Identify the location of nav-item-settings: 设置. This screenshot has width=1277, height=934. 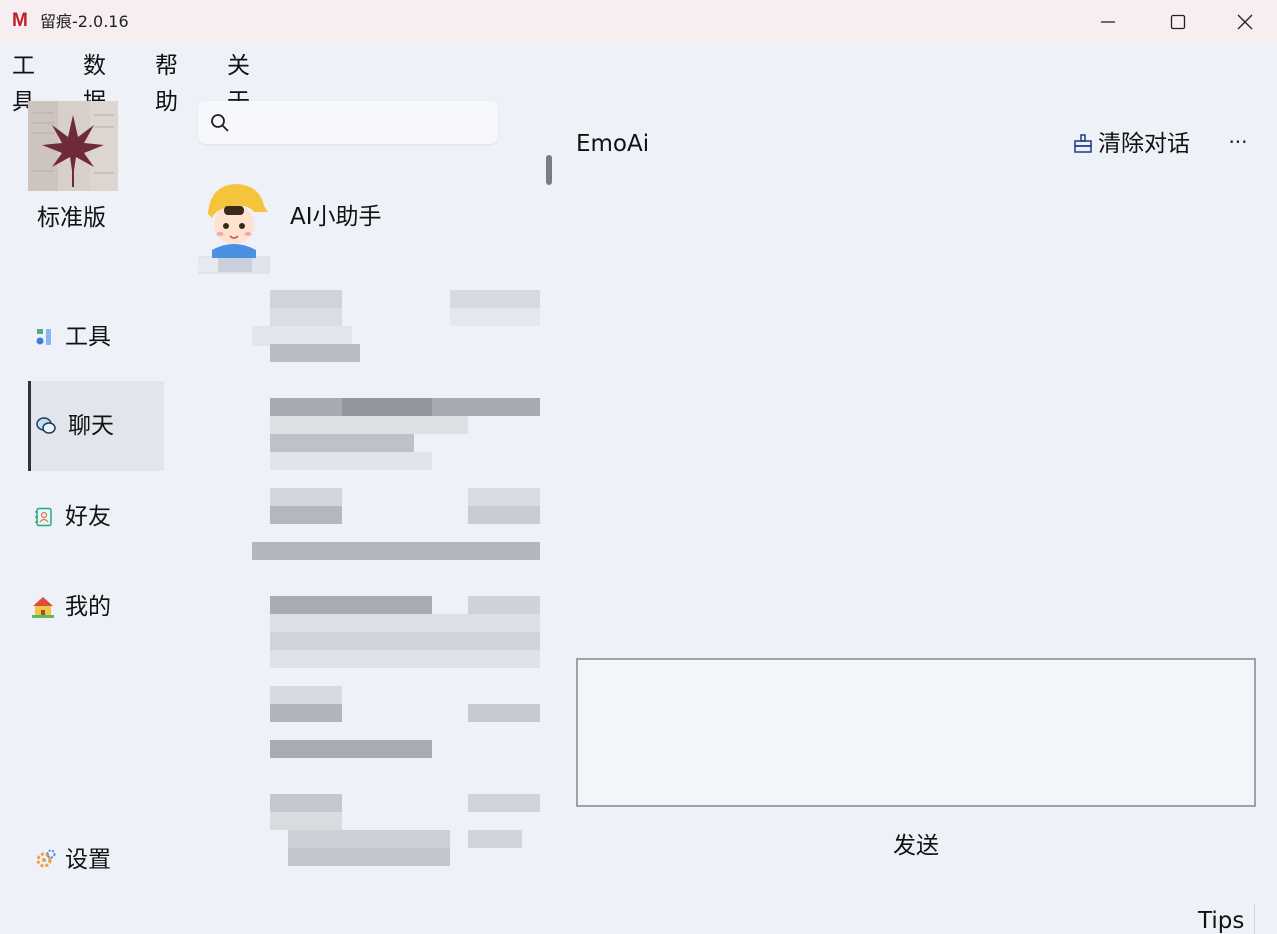
(96, 860).